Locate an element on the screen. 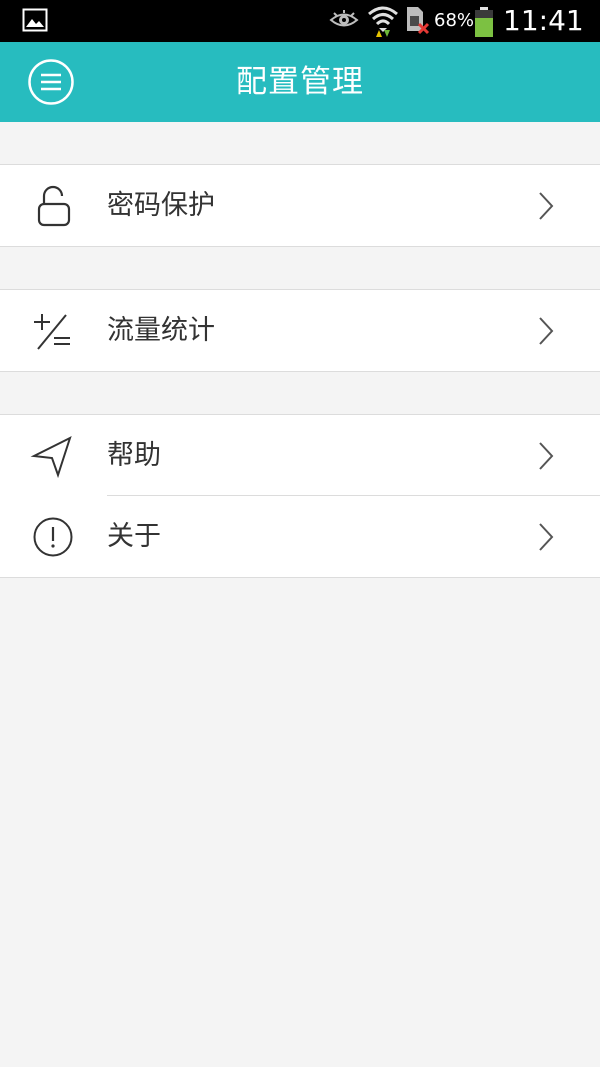  status-time: 11:41 is located at coordinates (543, 20).